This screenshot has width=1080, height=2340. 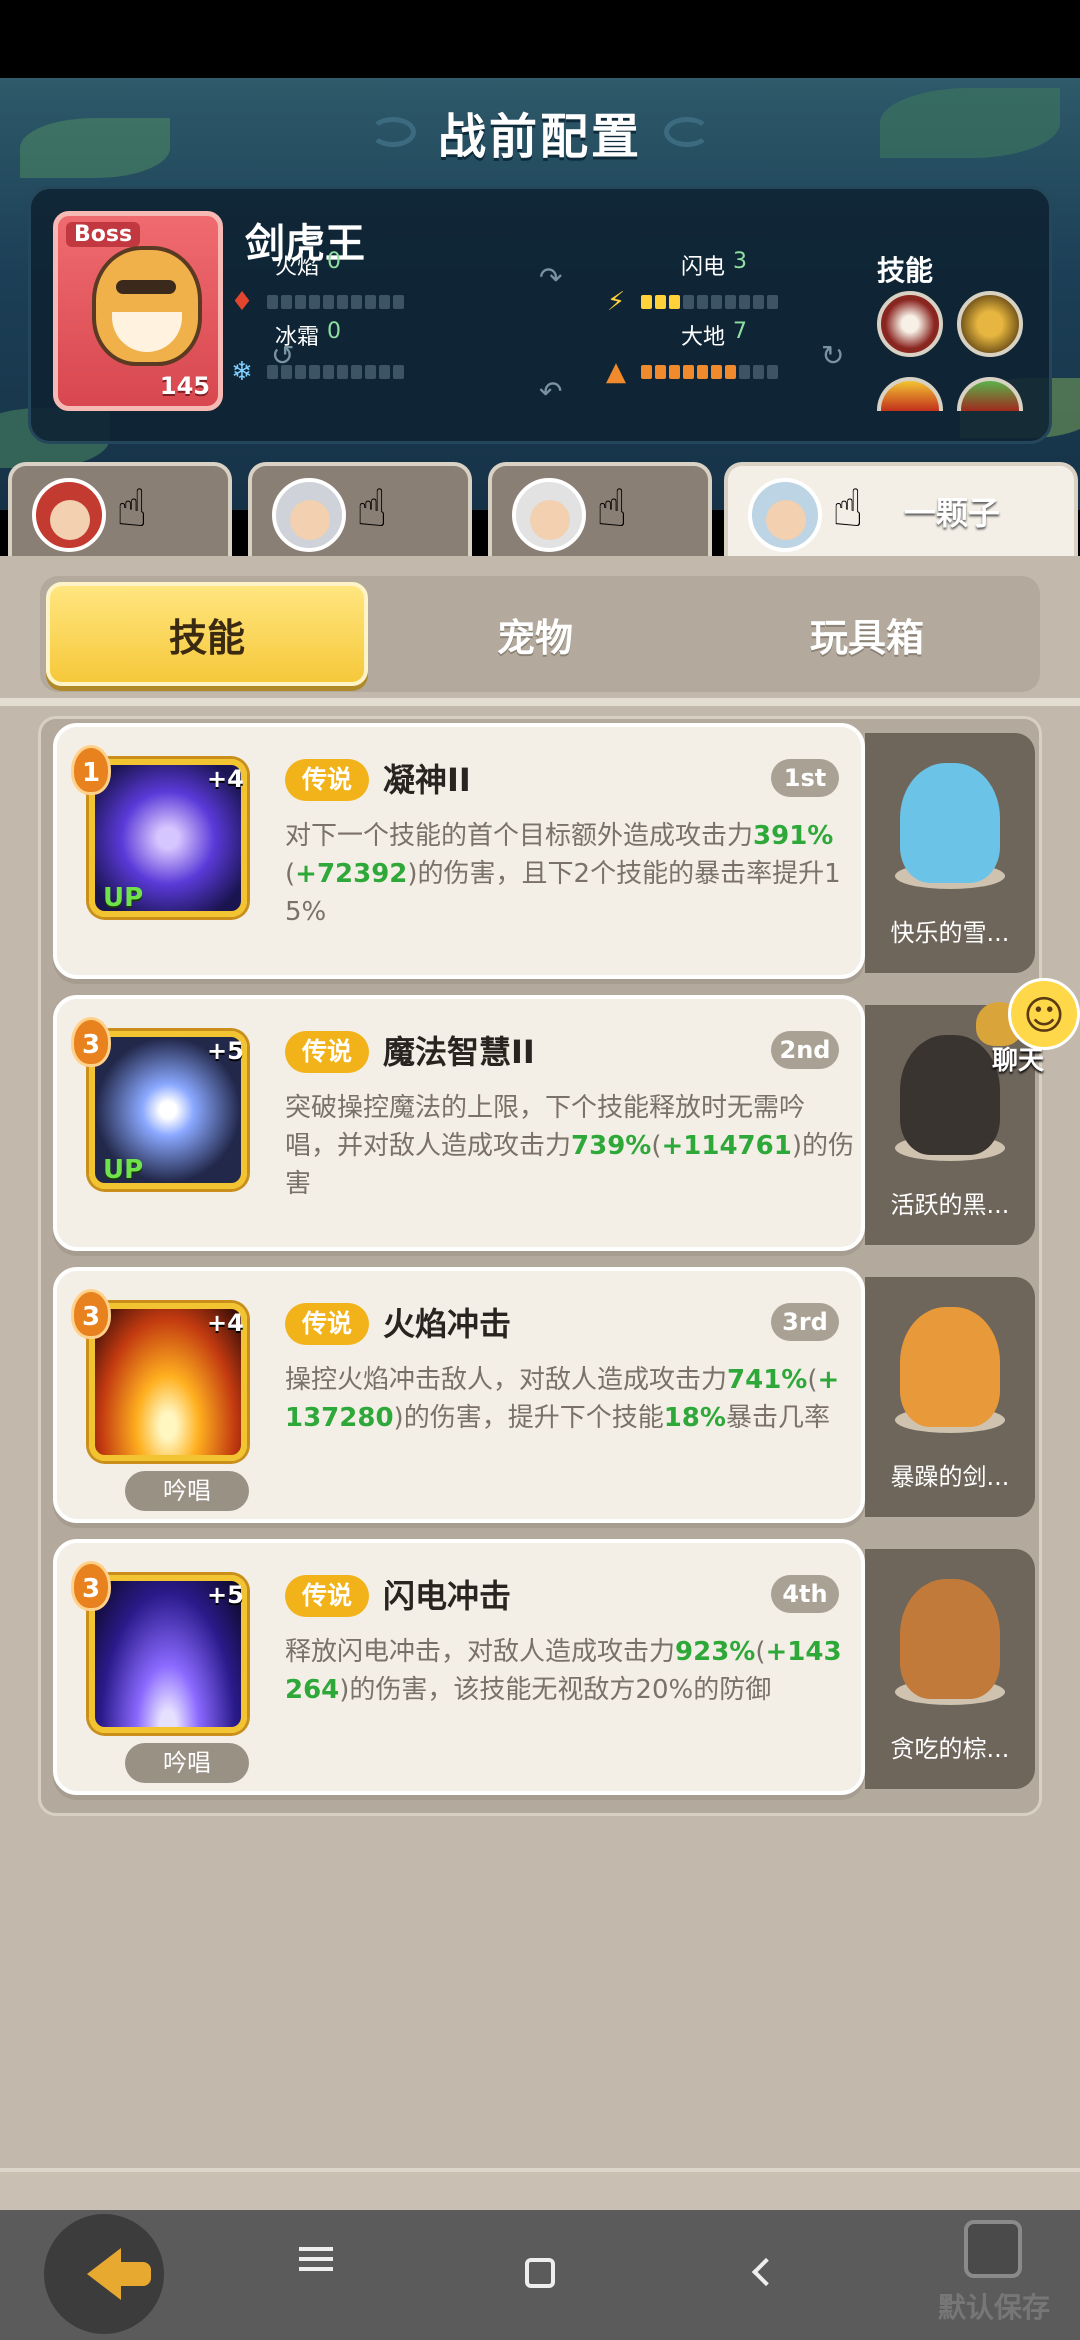 I want to click on desc-value: 18%, so click(x=694, y=1418).